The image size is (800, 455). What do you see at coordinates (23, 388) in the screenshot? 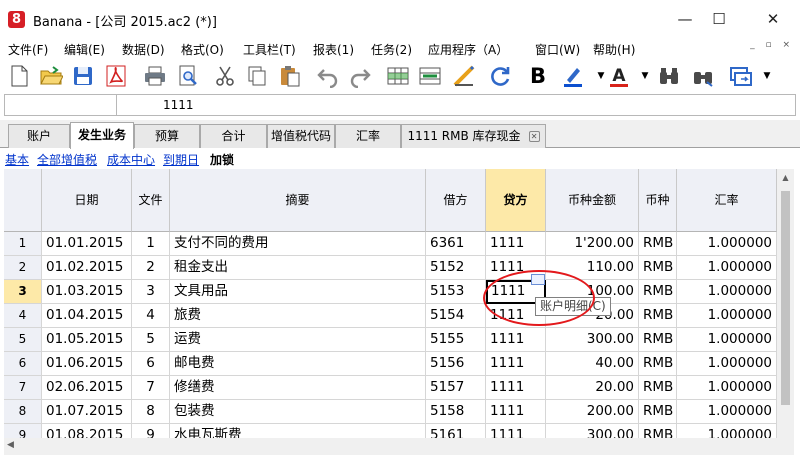
I see `row-number: 7` at bounding box center [23, 388].